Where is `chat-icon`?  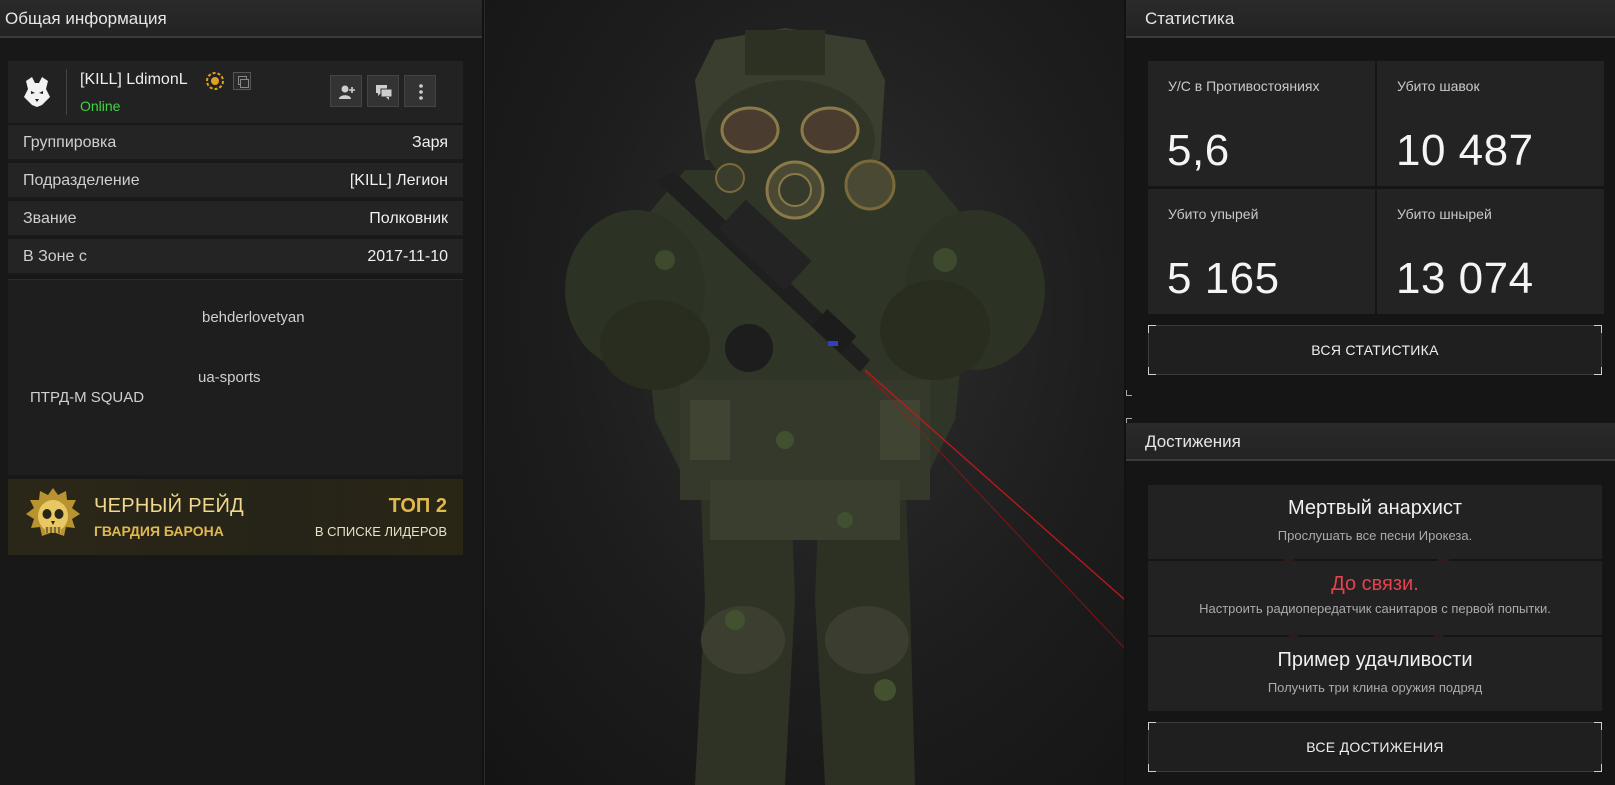 chat-icon is located at coordinates (384, 92).